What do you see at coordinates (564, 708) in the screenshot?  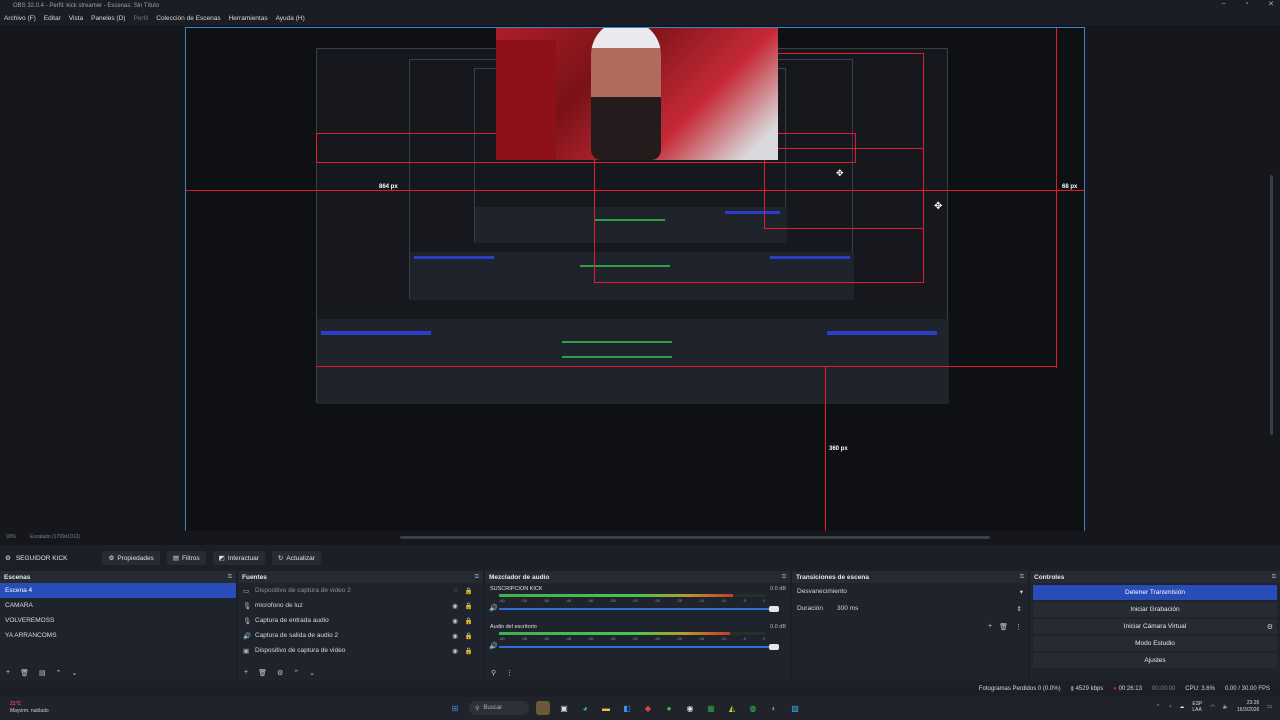 I see `task-view-icon: ▣` at bounding box center [564, 708].